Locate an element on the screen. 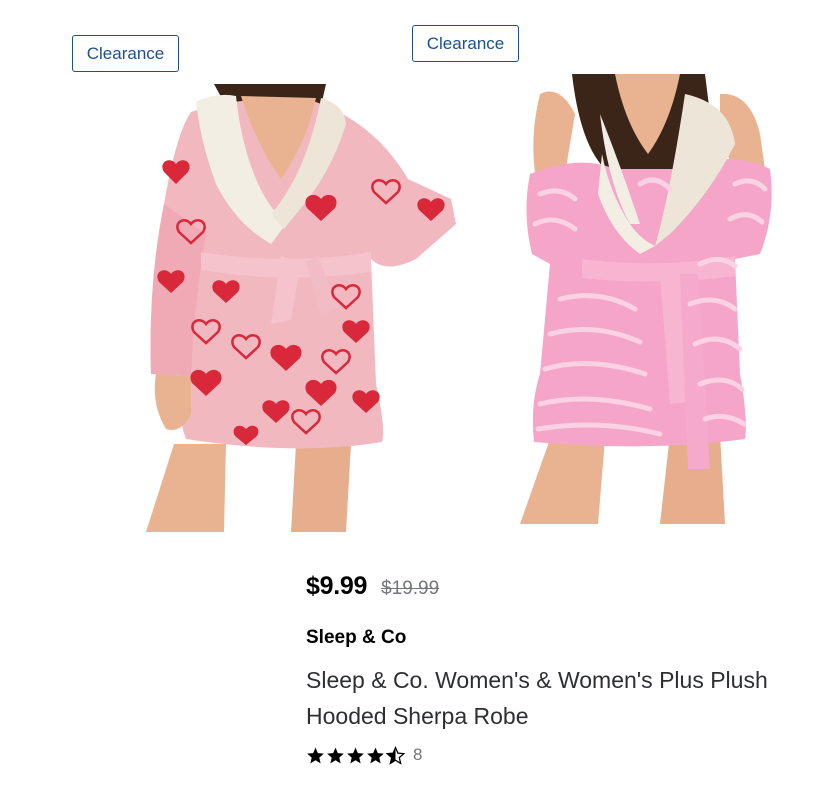 Image resolution: width=834 pixels, height=799 pixels. was-price: $19.99 is located at coordinates (410, 588).